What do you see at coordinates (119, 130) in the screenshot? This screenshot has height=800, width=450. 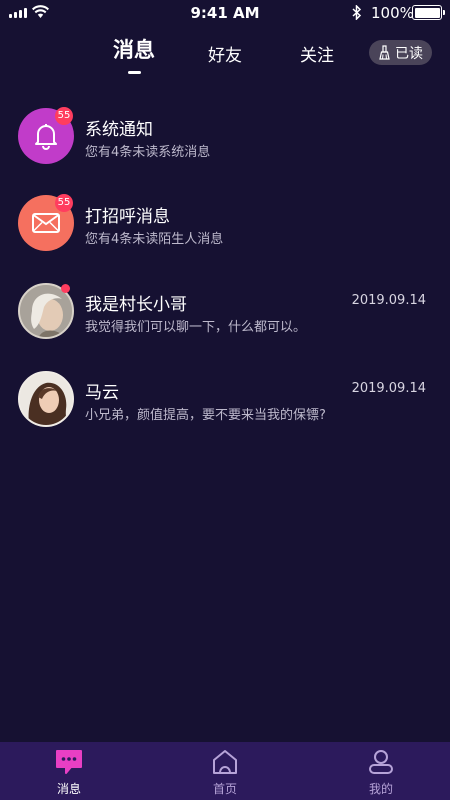 I see `message-title: 系统通知` at bounding box center [119, 130].